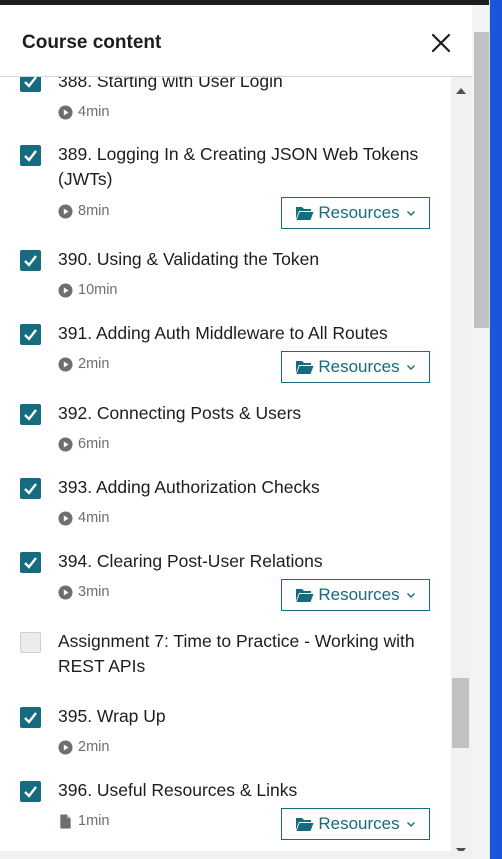  What do you see at coordinates (481, 180) in the screenshot?
I see `page-scrollbar-thumb` at bounding box center [481, 180].